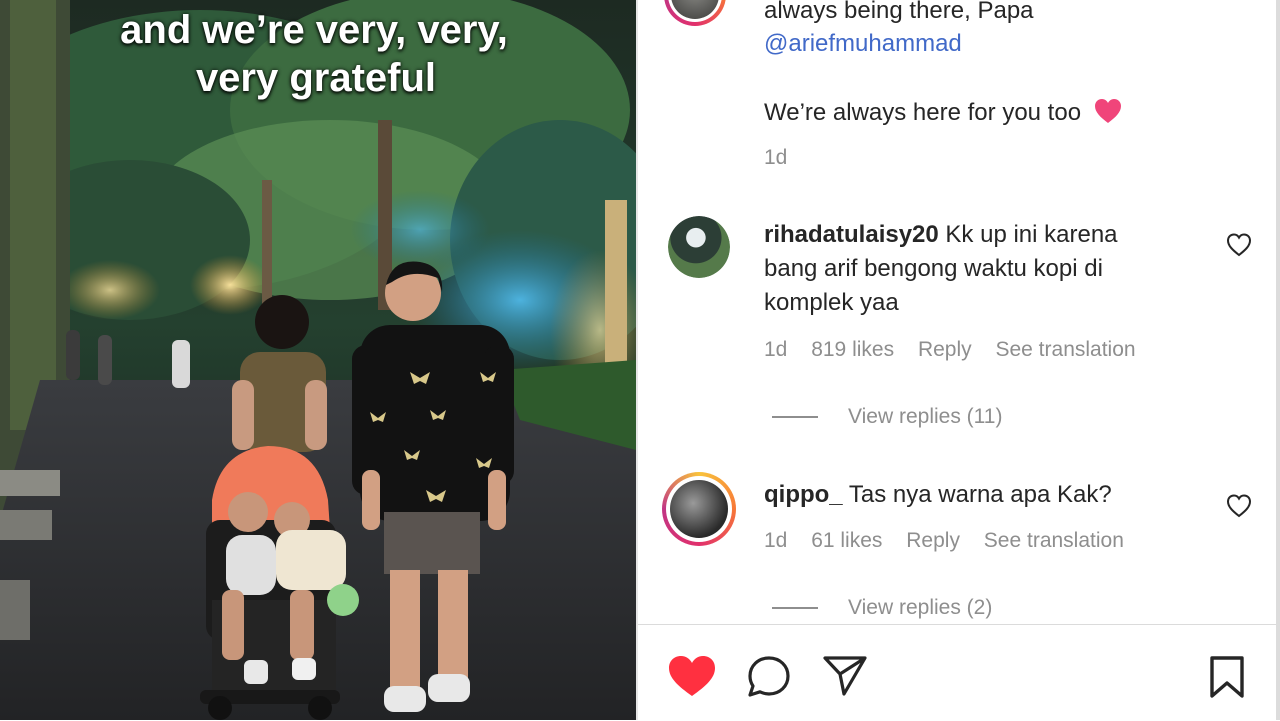 This screenshot has width=1280, height=721. I want to click on scrollbar-edge, so click(1278, 360).